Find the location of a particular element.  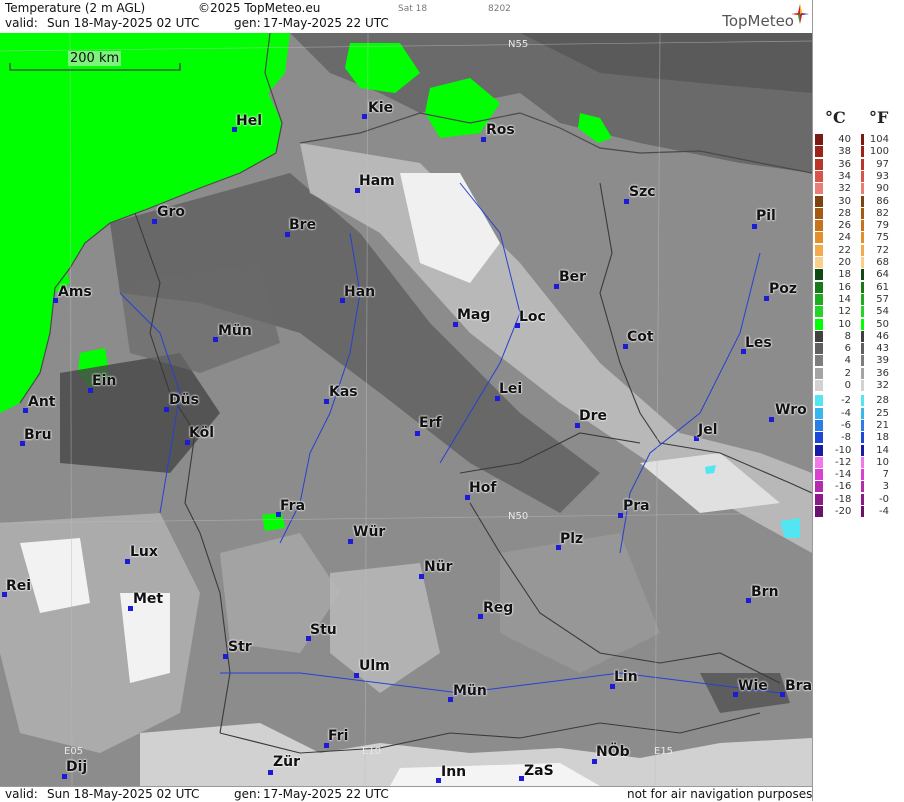

day-tab: Sat 18 is located at coordinates (412, 9).